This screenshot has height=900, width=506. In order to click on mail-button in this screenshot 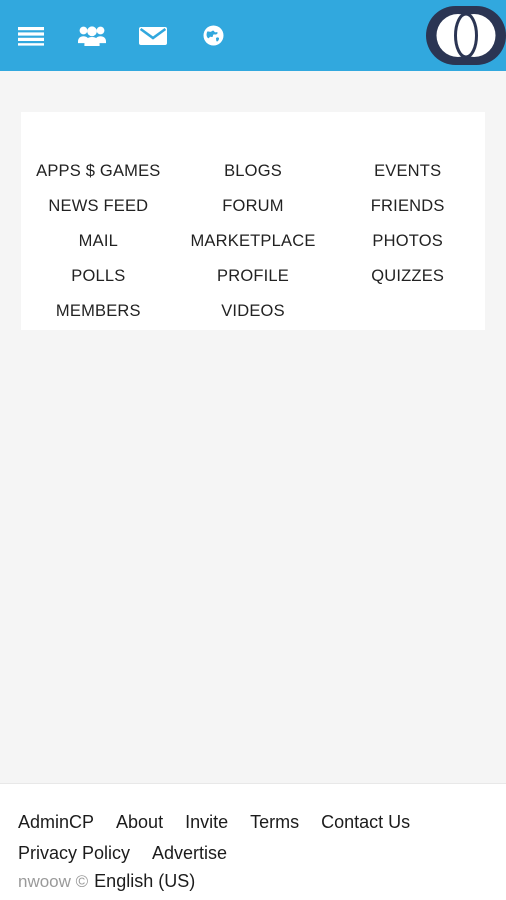, I will do `click(152, 35)`.